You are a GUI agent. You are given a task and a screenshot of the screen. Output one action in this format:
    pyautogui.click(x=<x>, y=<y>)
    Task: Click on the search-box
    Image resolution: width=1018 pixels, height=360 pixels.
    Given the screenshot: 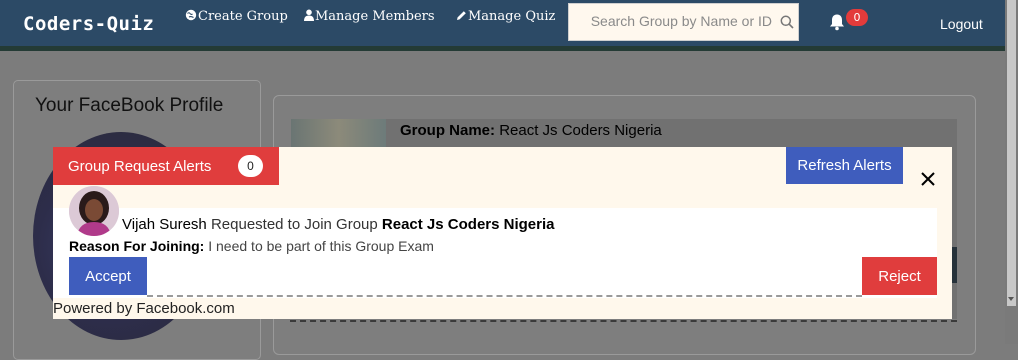 What is the action you would take?
    pyautogui.click(x=683, y=22)
    